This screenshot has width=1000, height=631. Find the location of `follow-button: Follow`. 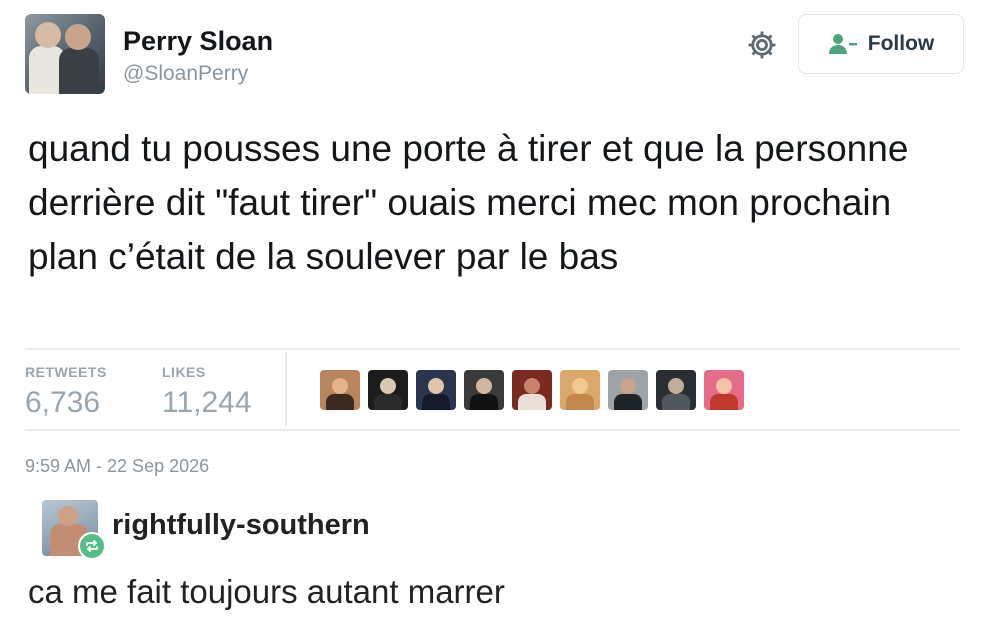

follow-button: Follow is located at coordinates (881, 44).